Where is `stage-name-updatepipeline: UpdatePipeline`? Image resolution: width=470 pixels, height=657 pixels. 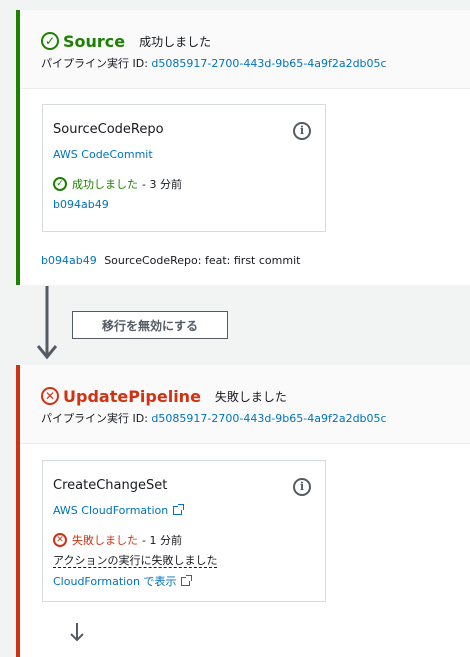
stage-name-updatepipeline: UpdatePipeline is located at coordinates (132, 396).